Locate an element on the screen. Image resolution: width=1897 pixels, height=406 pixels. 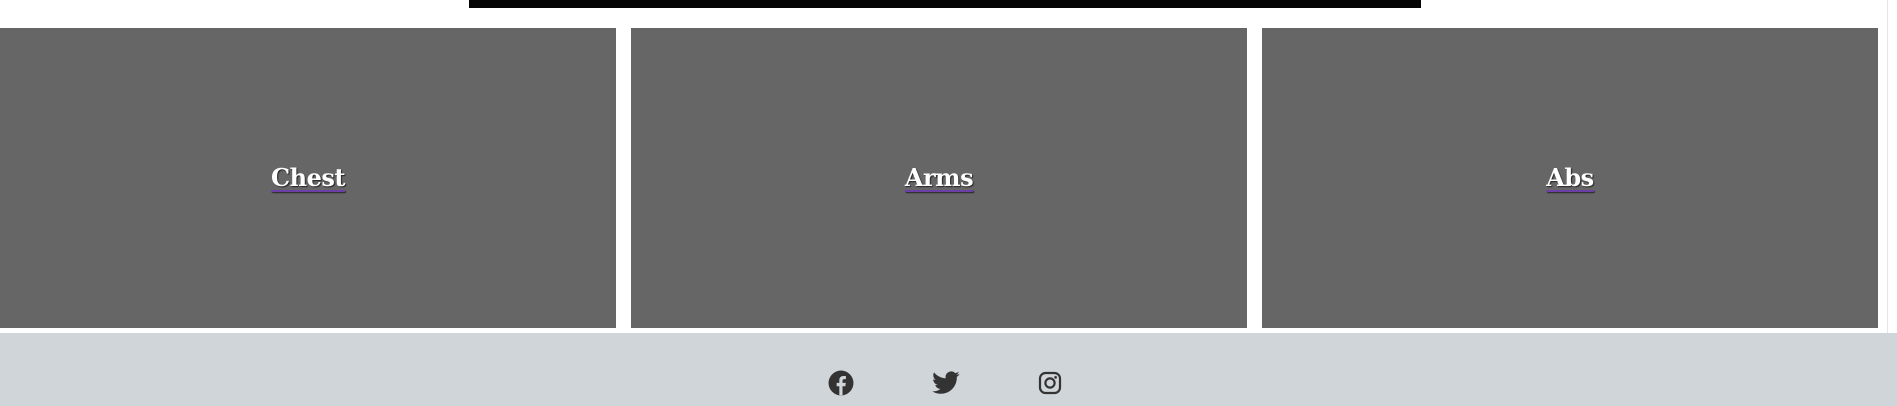
top-divider-bar is located at coordinates (945, 4).